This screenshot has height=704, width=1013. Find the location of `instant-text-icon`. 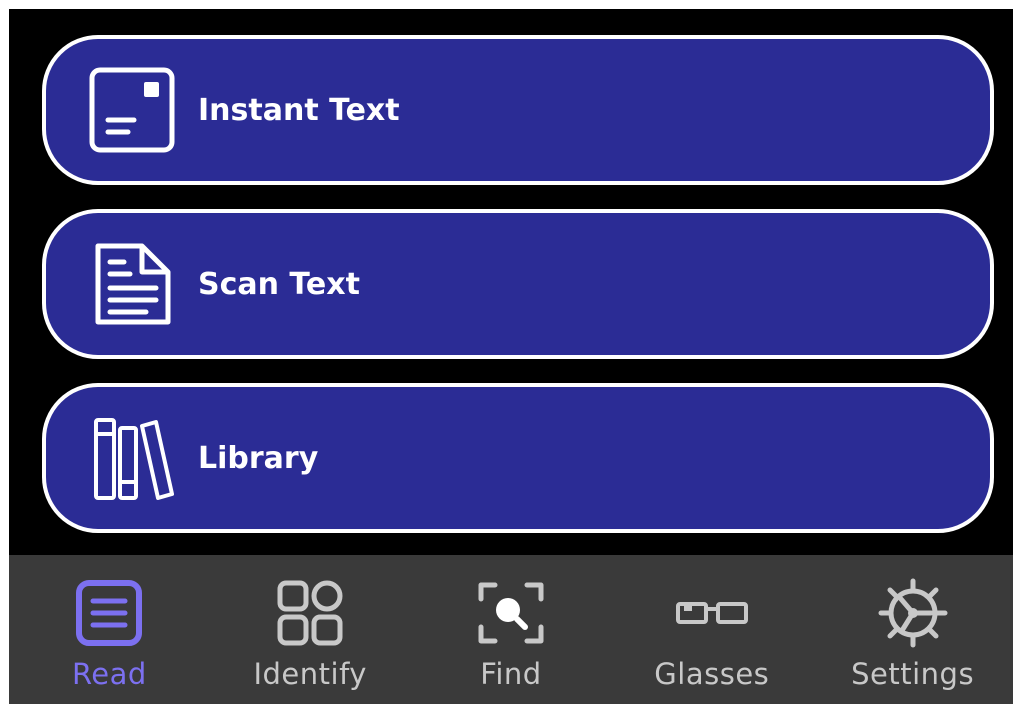

instant-text-icon is located at coordinates (132, 110).